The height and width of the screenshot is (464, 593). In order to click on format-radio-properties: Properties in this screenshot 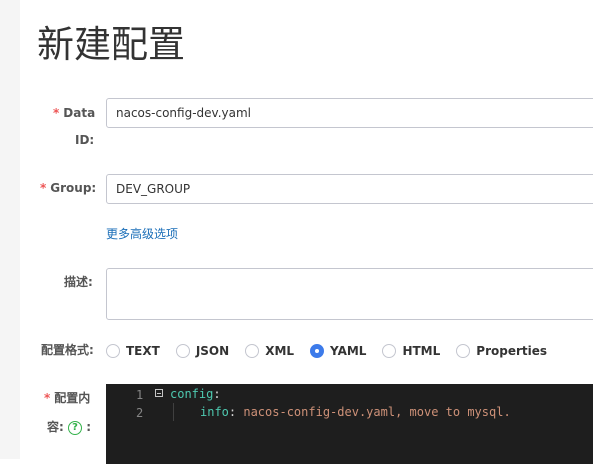, I will do `click(501, 351)`.